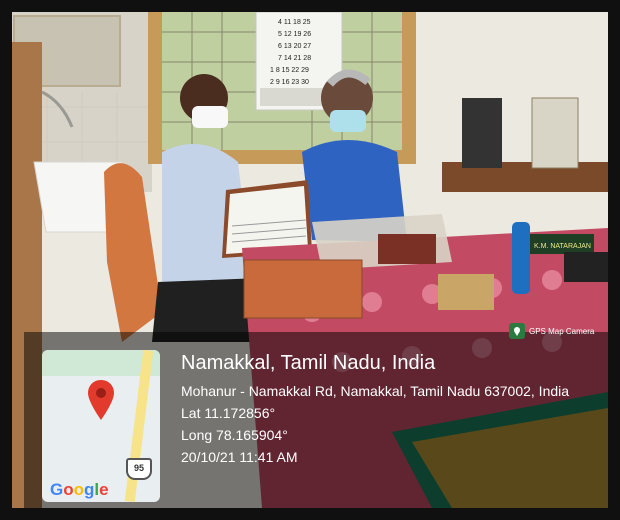 The height and width of the screenshot is (520, 620). I want to click on svg-text: 2 9 16 23 30, so click(289, 82).